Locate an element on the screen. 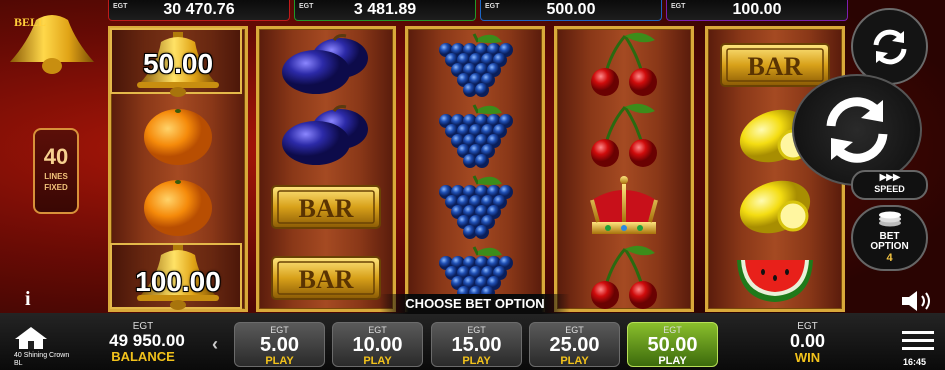 Image resolution: width=945 pixels, height=370 pixels. jackpot-value: 100.00 is located at coordinates (757, 9).